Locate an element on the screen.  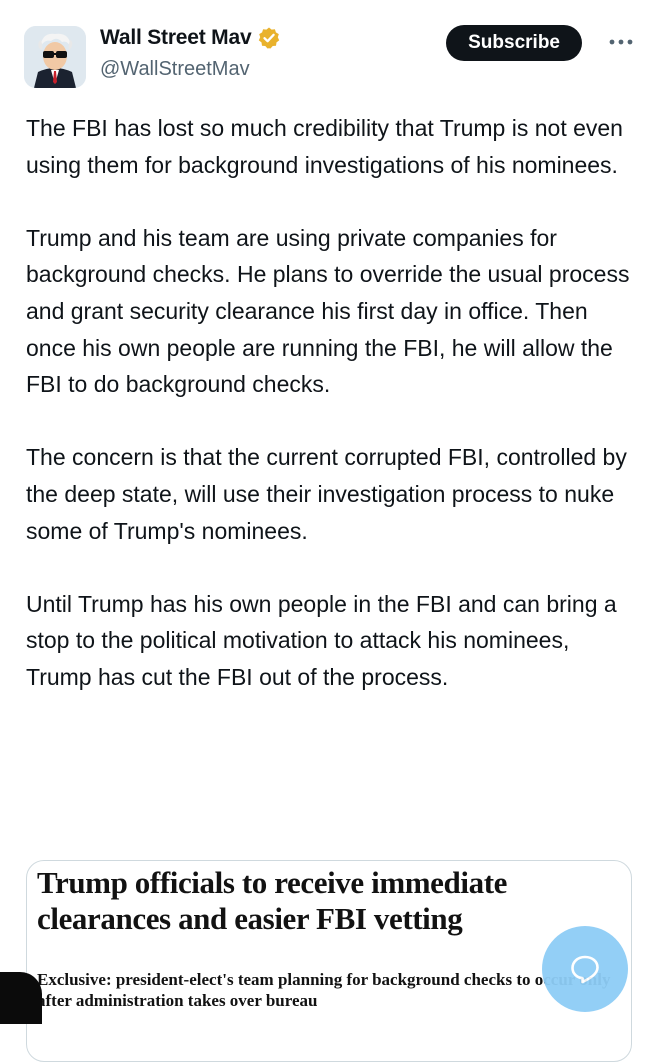
author-name-row: Wall Street Mav is located at coordinates (190, 38).